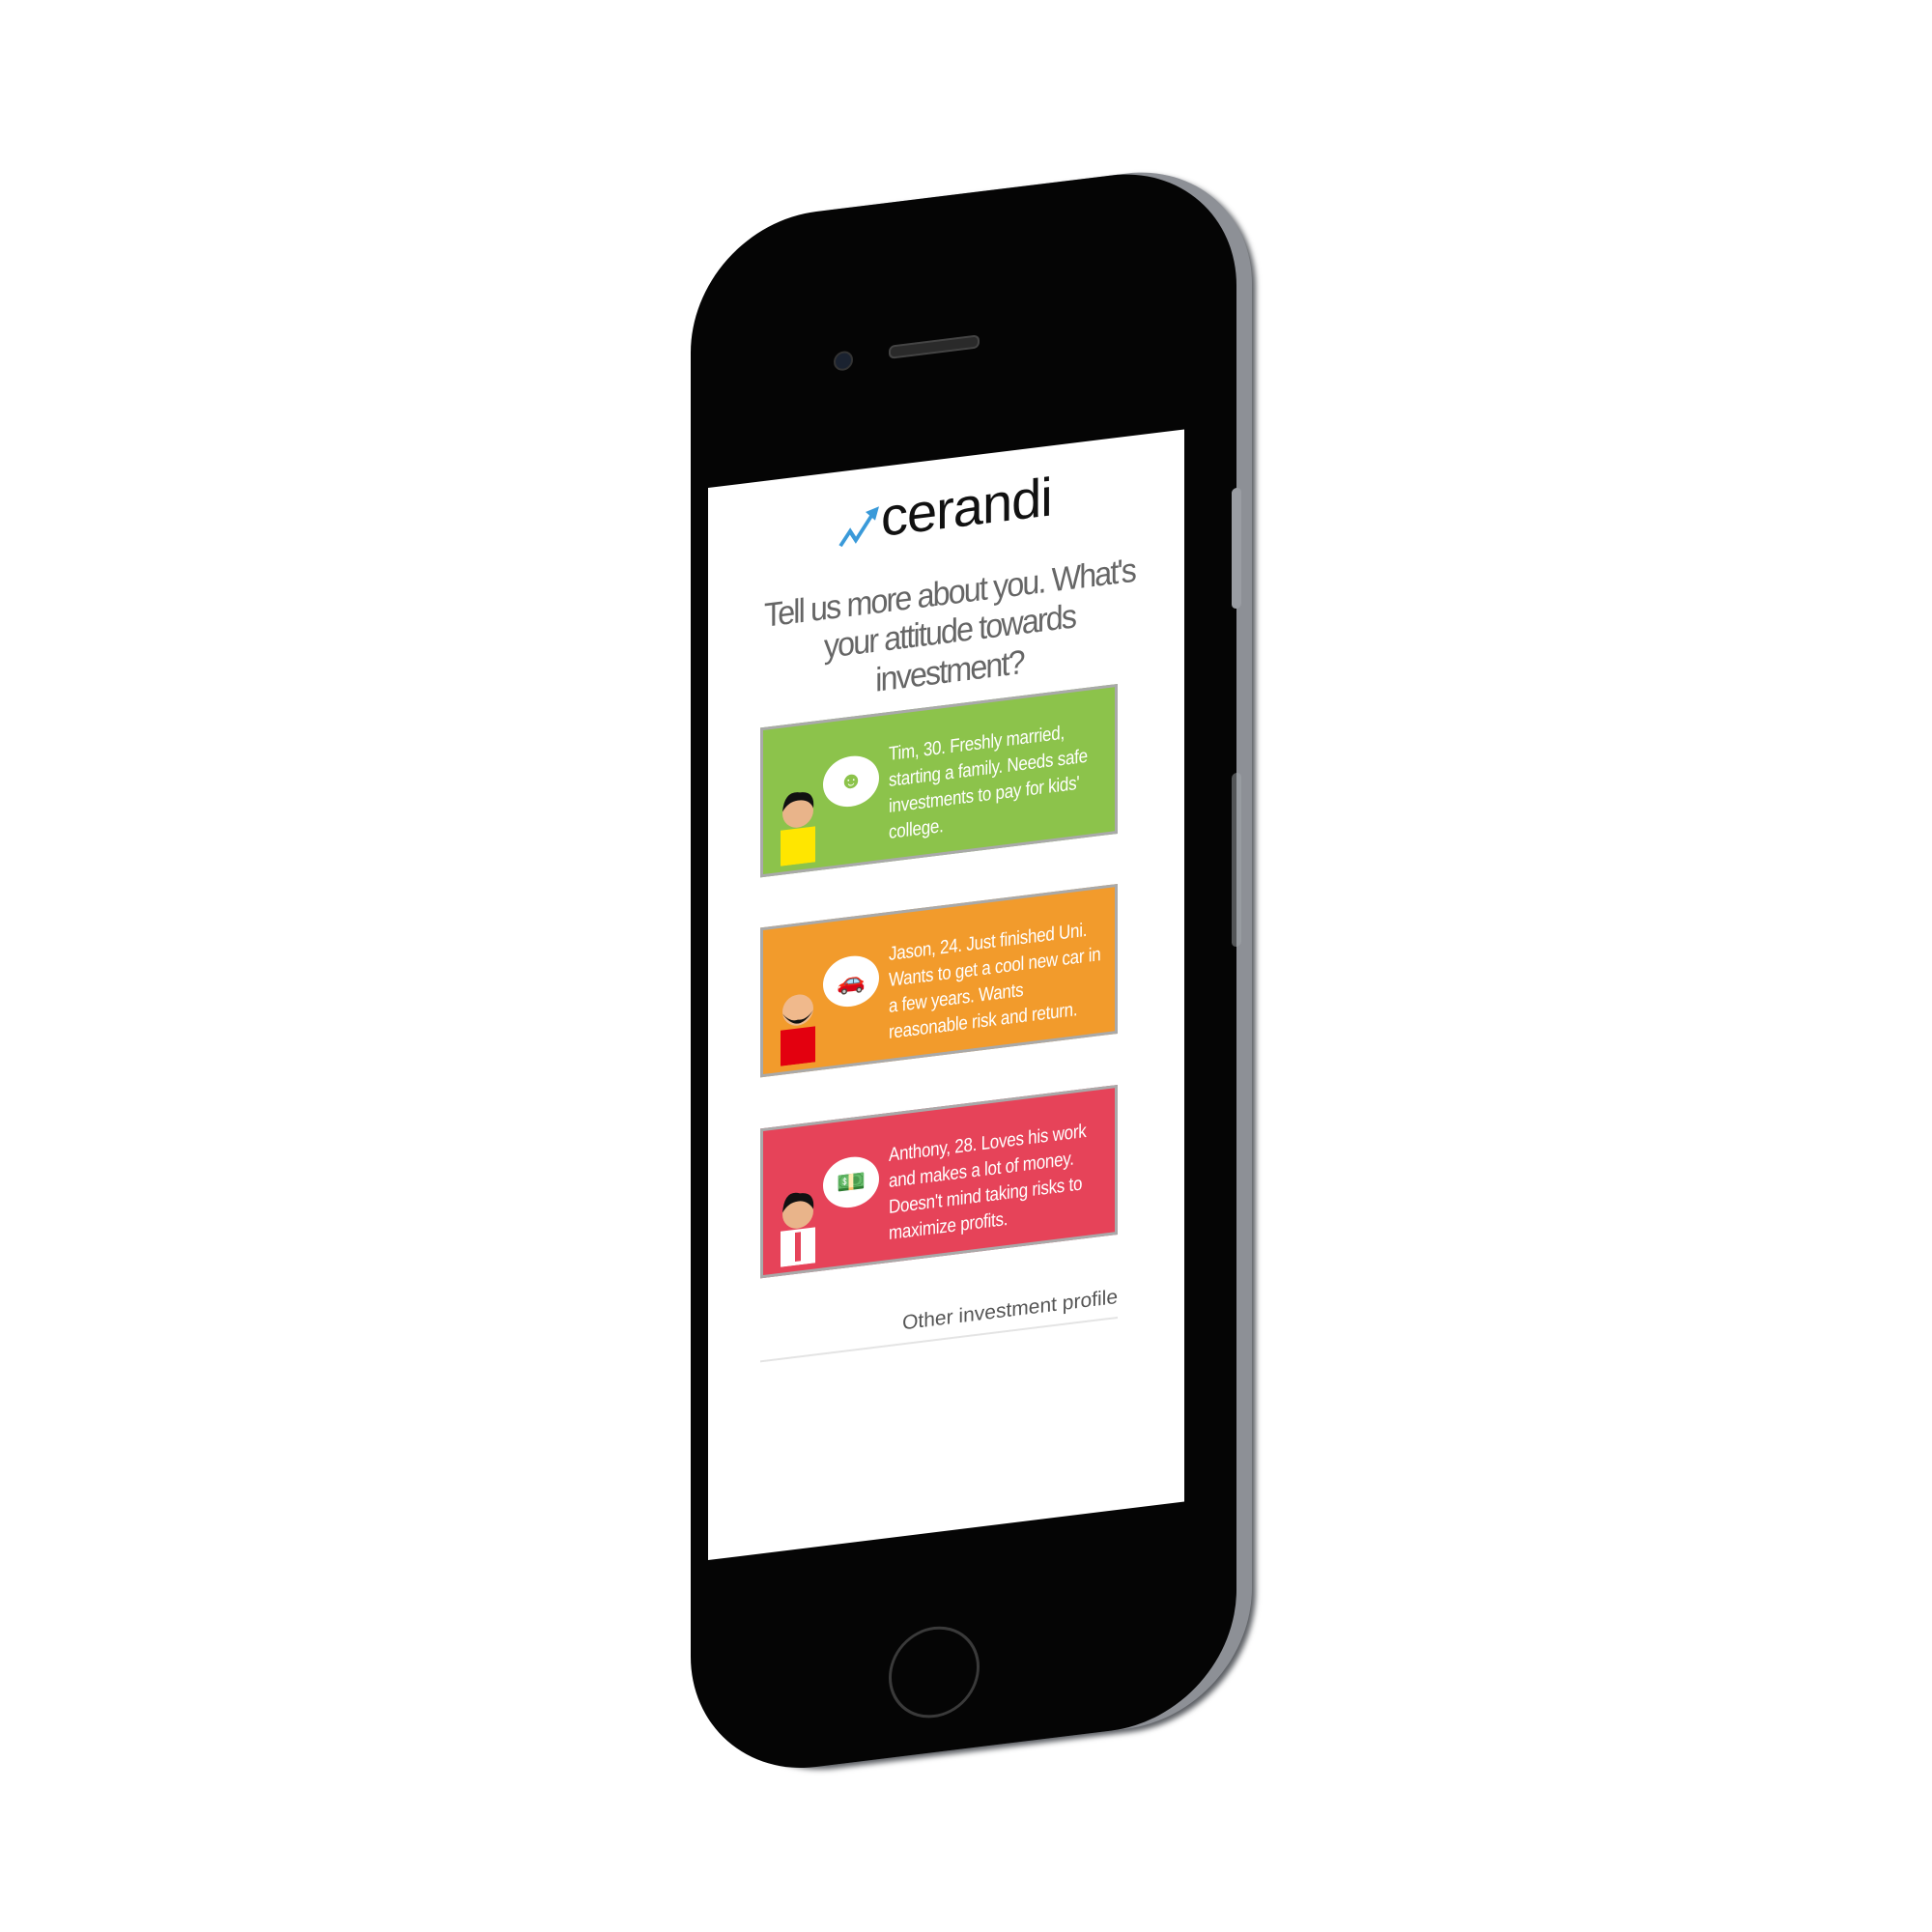 The width and height of the screenshot is (1932, 1932). Describe the element at coordinates (798, 1229) in the screenshot. I see `avatar-anthony` at that location.